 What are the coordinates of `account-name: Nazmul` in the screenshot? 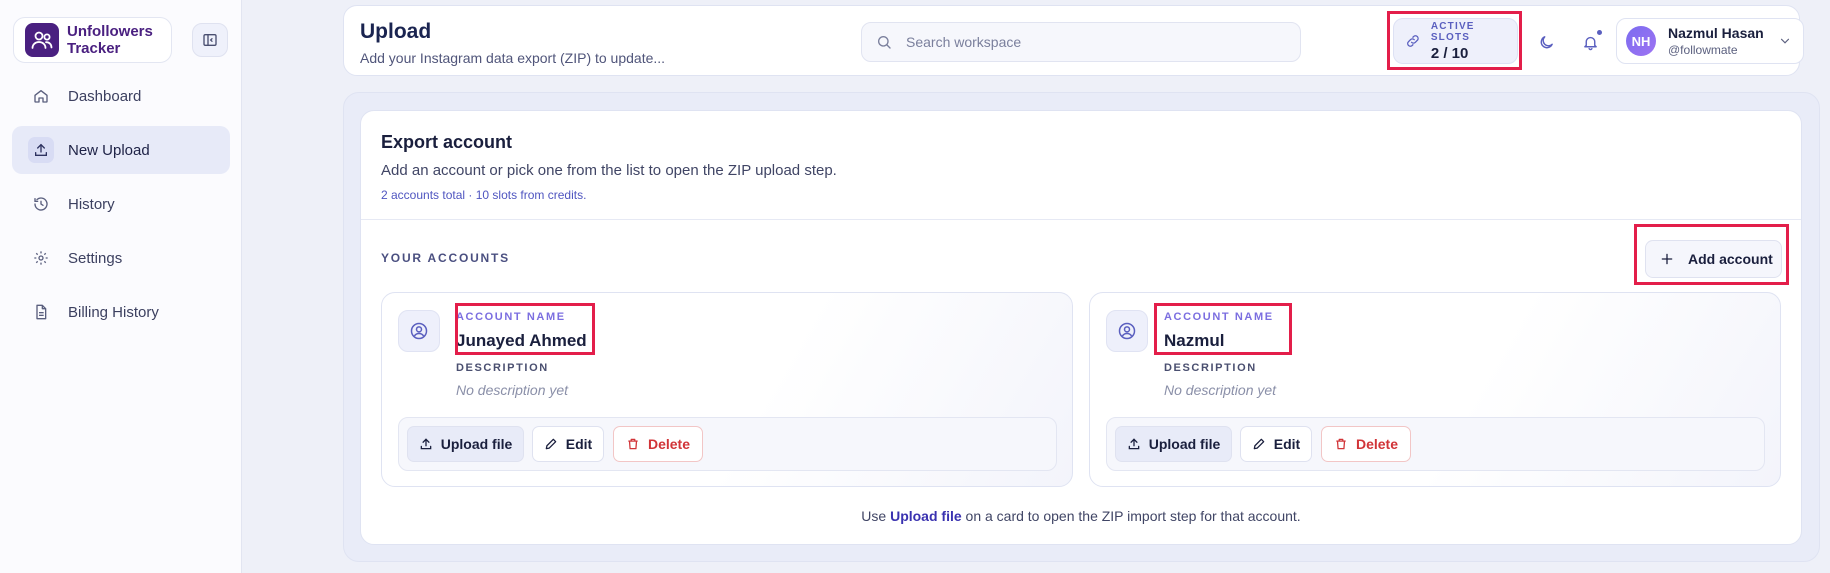 It's located at (1194, 340).